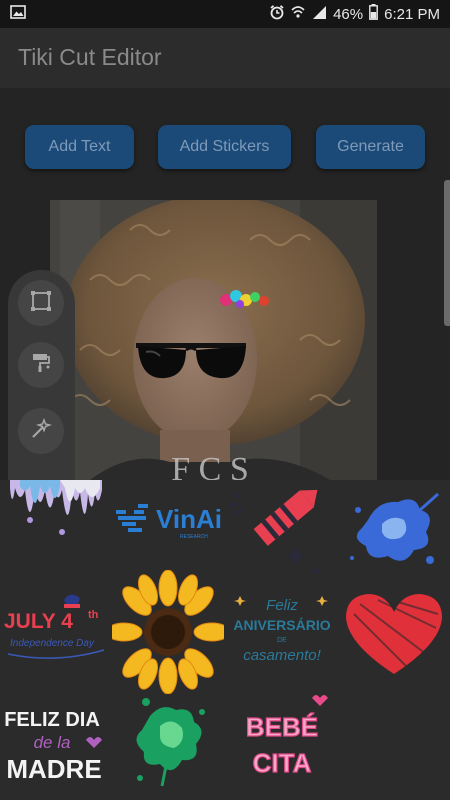 This screenshot has height=800, width=450. Describe the element at coordinates (282, 640) in the screenshot. I see `aniversario-line-3: DE` at that location.